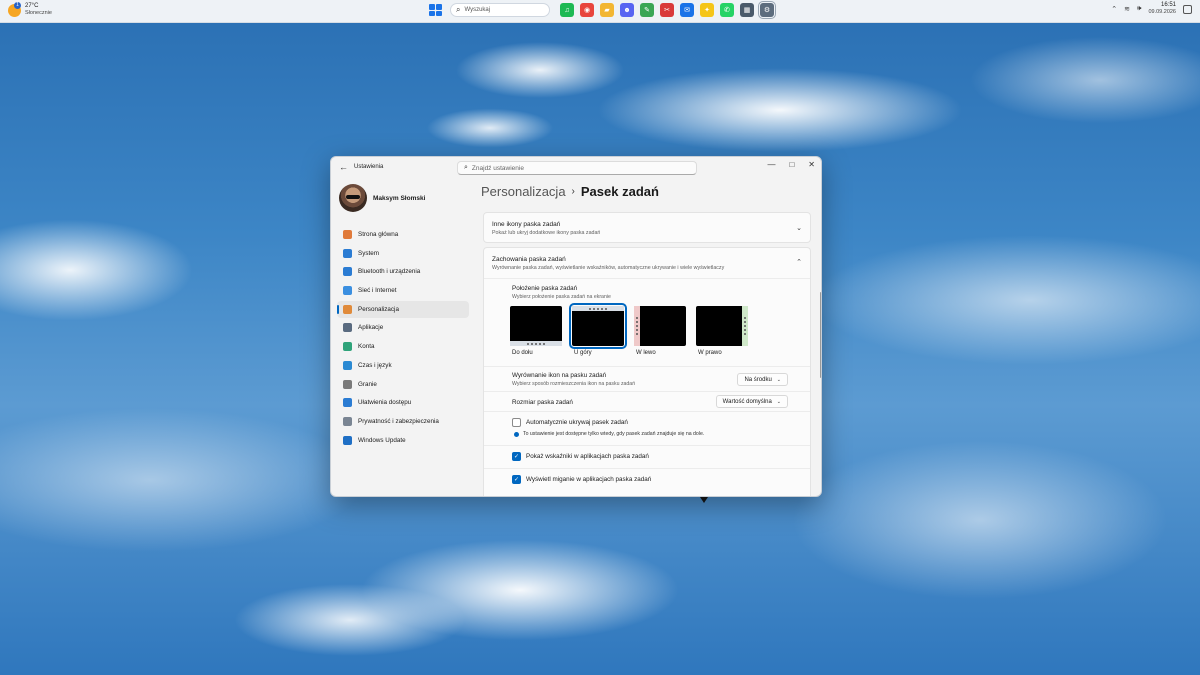 The height and width of the screenshot is (675, 1200). Describe the element at coordinates (347, 272) in the screenshot. I see `bluetooth-icon` at that location.